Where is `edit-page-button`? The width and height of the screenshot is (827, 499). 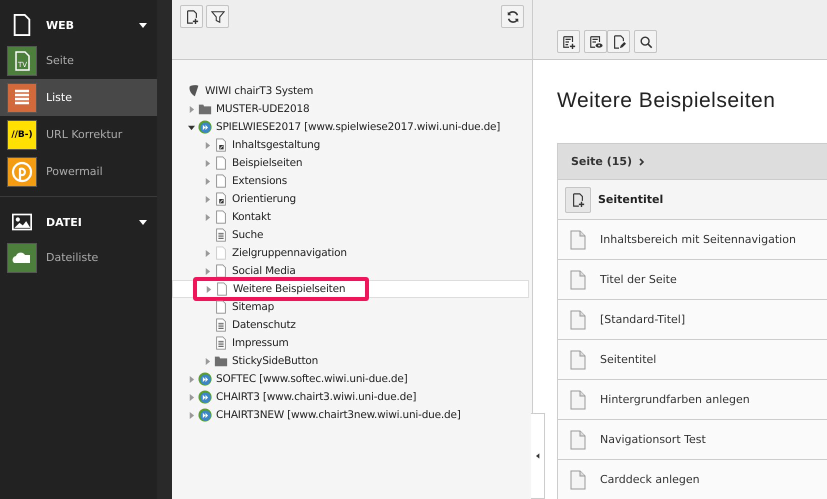
edit-page-button is located at coordinates (618, 41).